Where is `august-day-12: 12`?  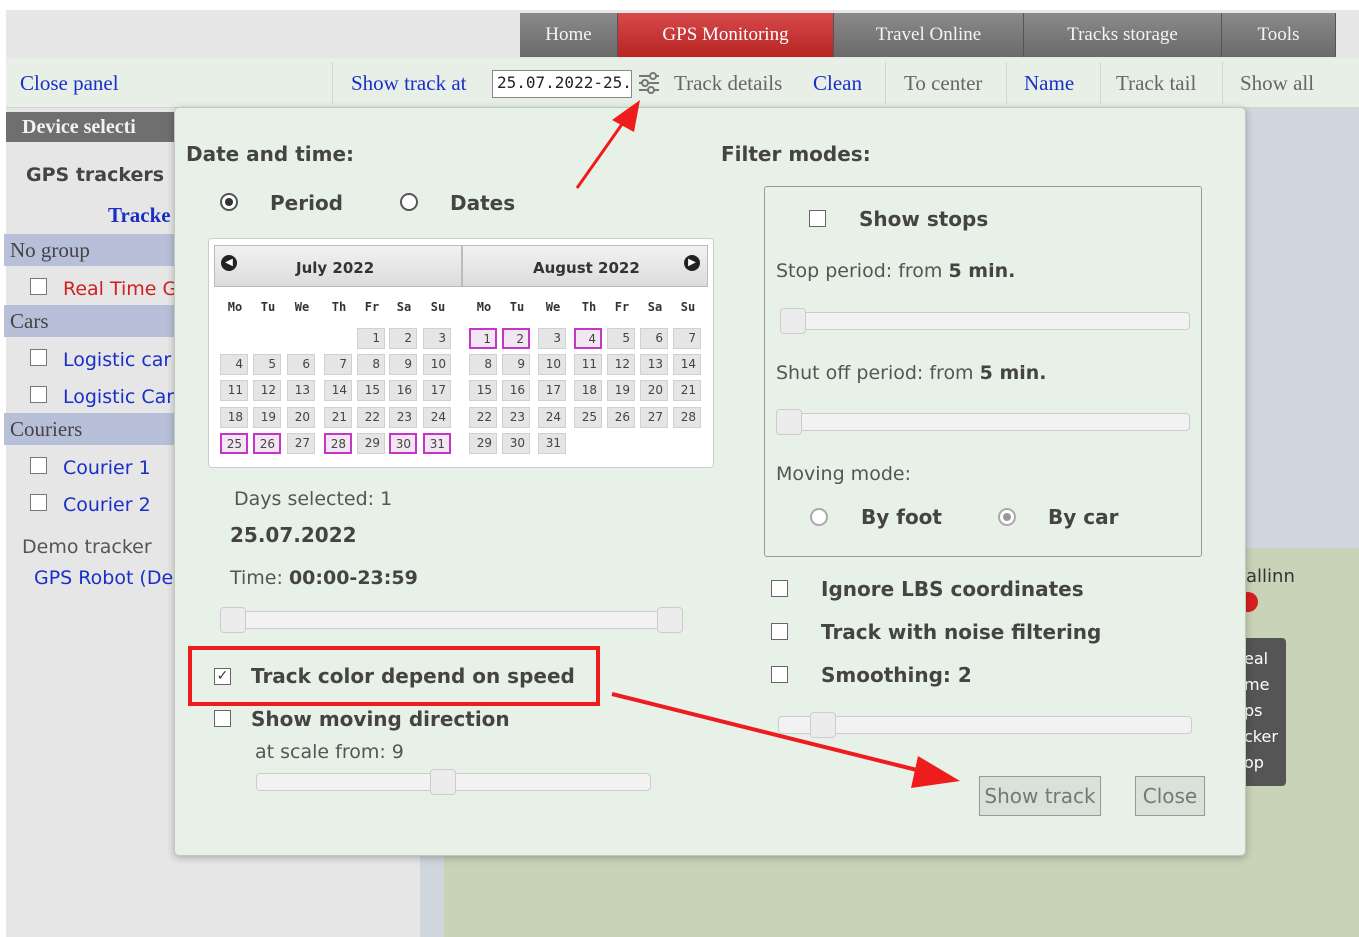 august-day-12: 12 is located at coordinates (621, 364).